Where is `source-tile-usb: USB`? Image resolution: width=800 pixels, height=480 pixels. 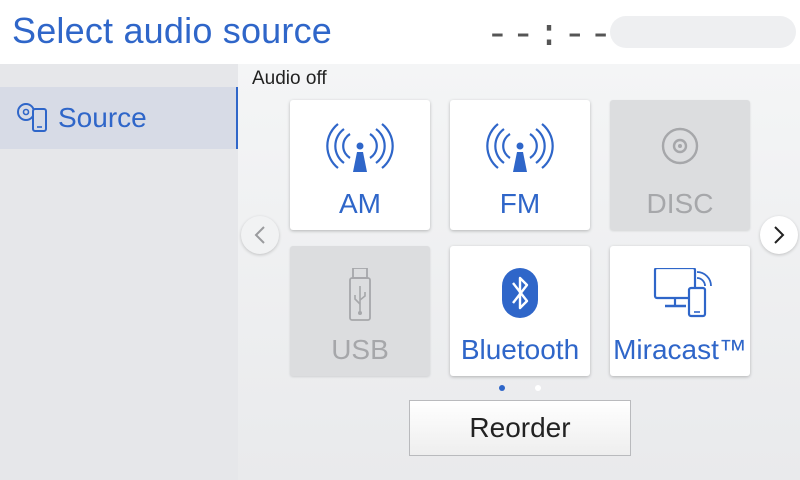 source-tile-usb: USB is located at coordinates (360, 311).